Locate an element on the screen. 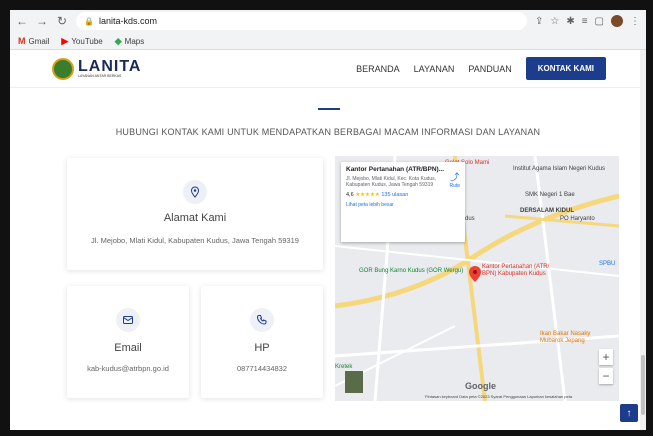 Image resolution: width=653 pixels, height=436 pixels. toolbar: ← → ↻ 🔒 lanita-kds.com ⇪ ☆ ✱ ≡ ▢ ⋮ is located at coordinates (328, 21).